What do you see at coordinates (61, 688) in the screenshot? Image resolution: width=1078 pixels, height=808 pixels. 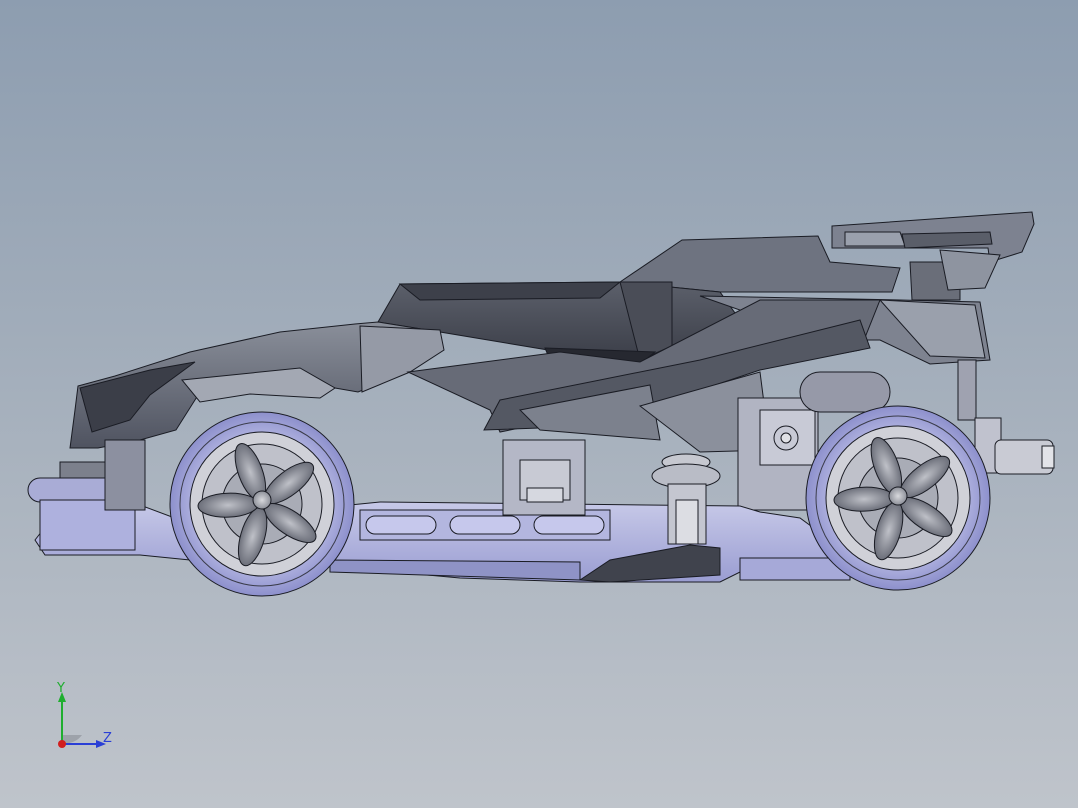 I see `y-axis-label: Y` at bounding box center [61, 688].